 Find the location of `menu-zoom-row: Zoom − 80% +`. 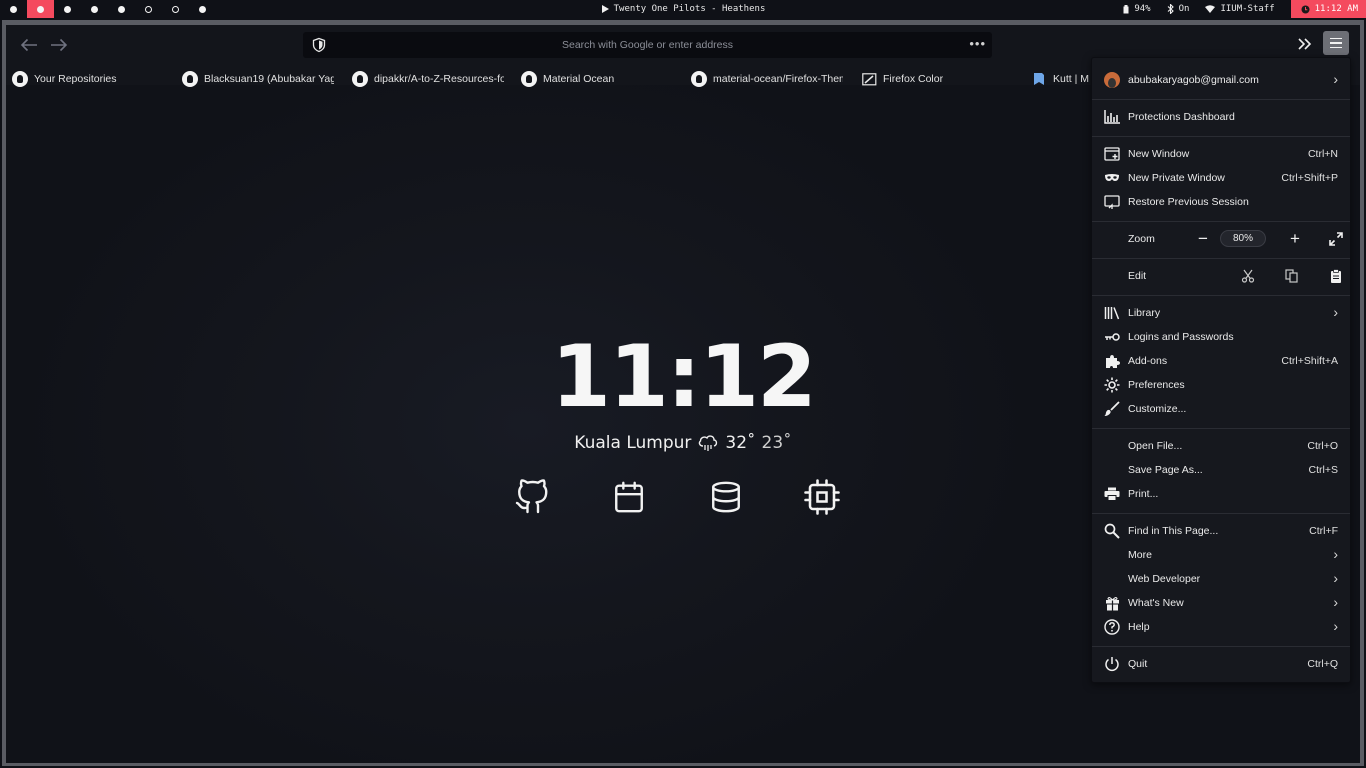

menu-zoom-row: Zoom − 80% + is located at coordinates (1221, 239).